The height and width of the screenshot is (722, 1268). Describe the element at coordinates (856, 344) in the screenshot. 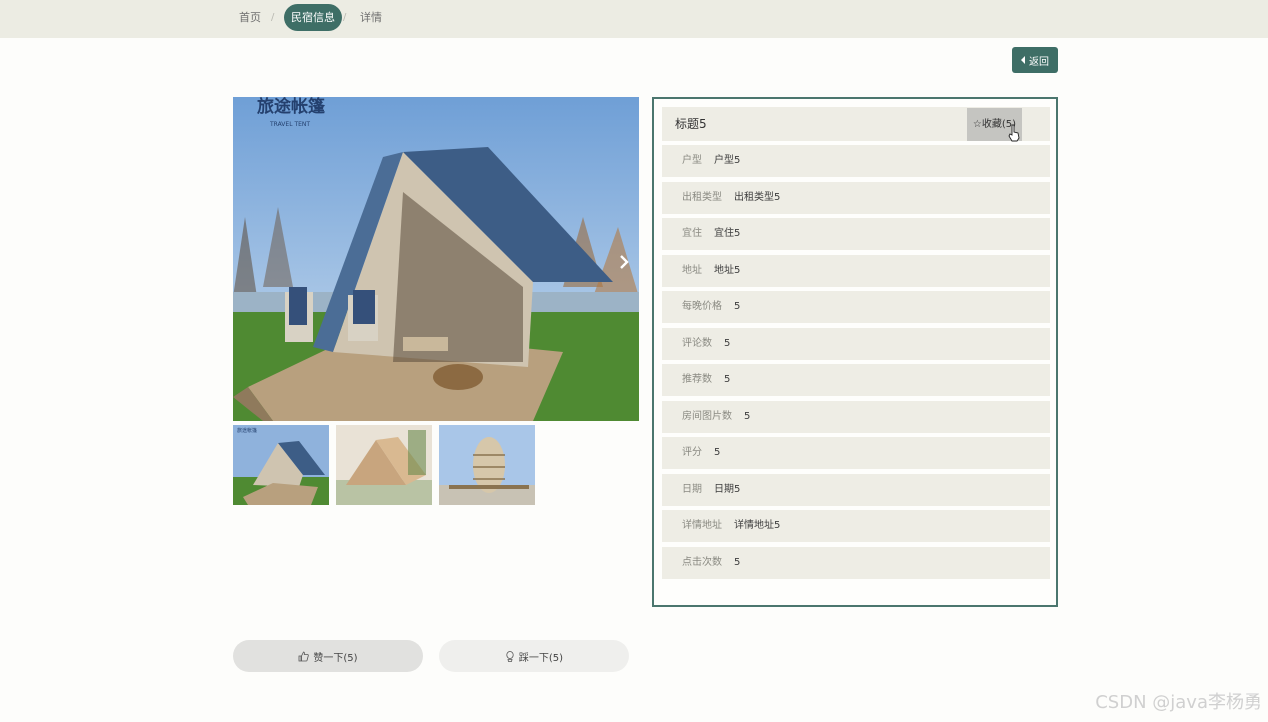

I see `field-row: 评论数 5` at that location.